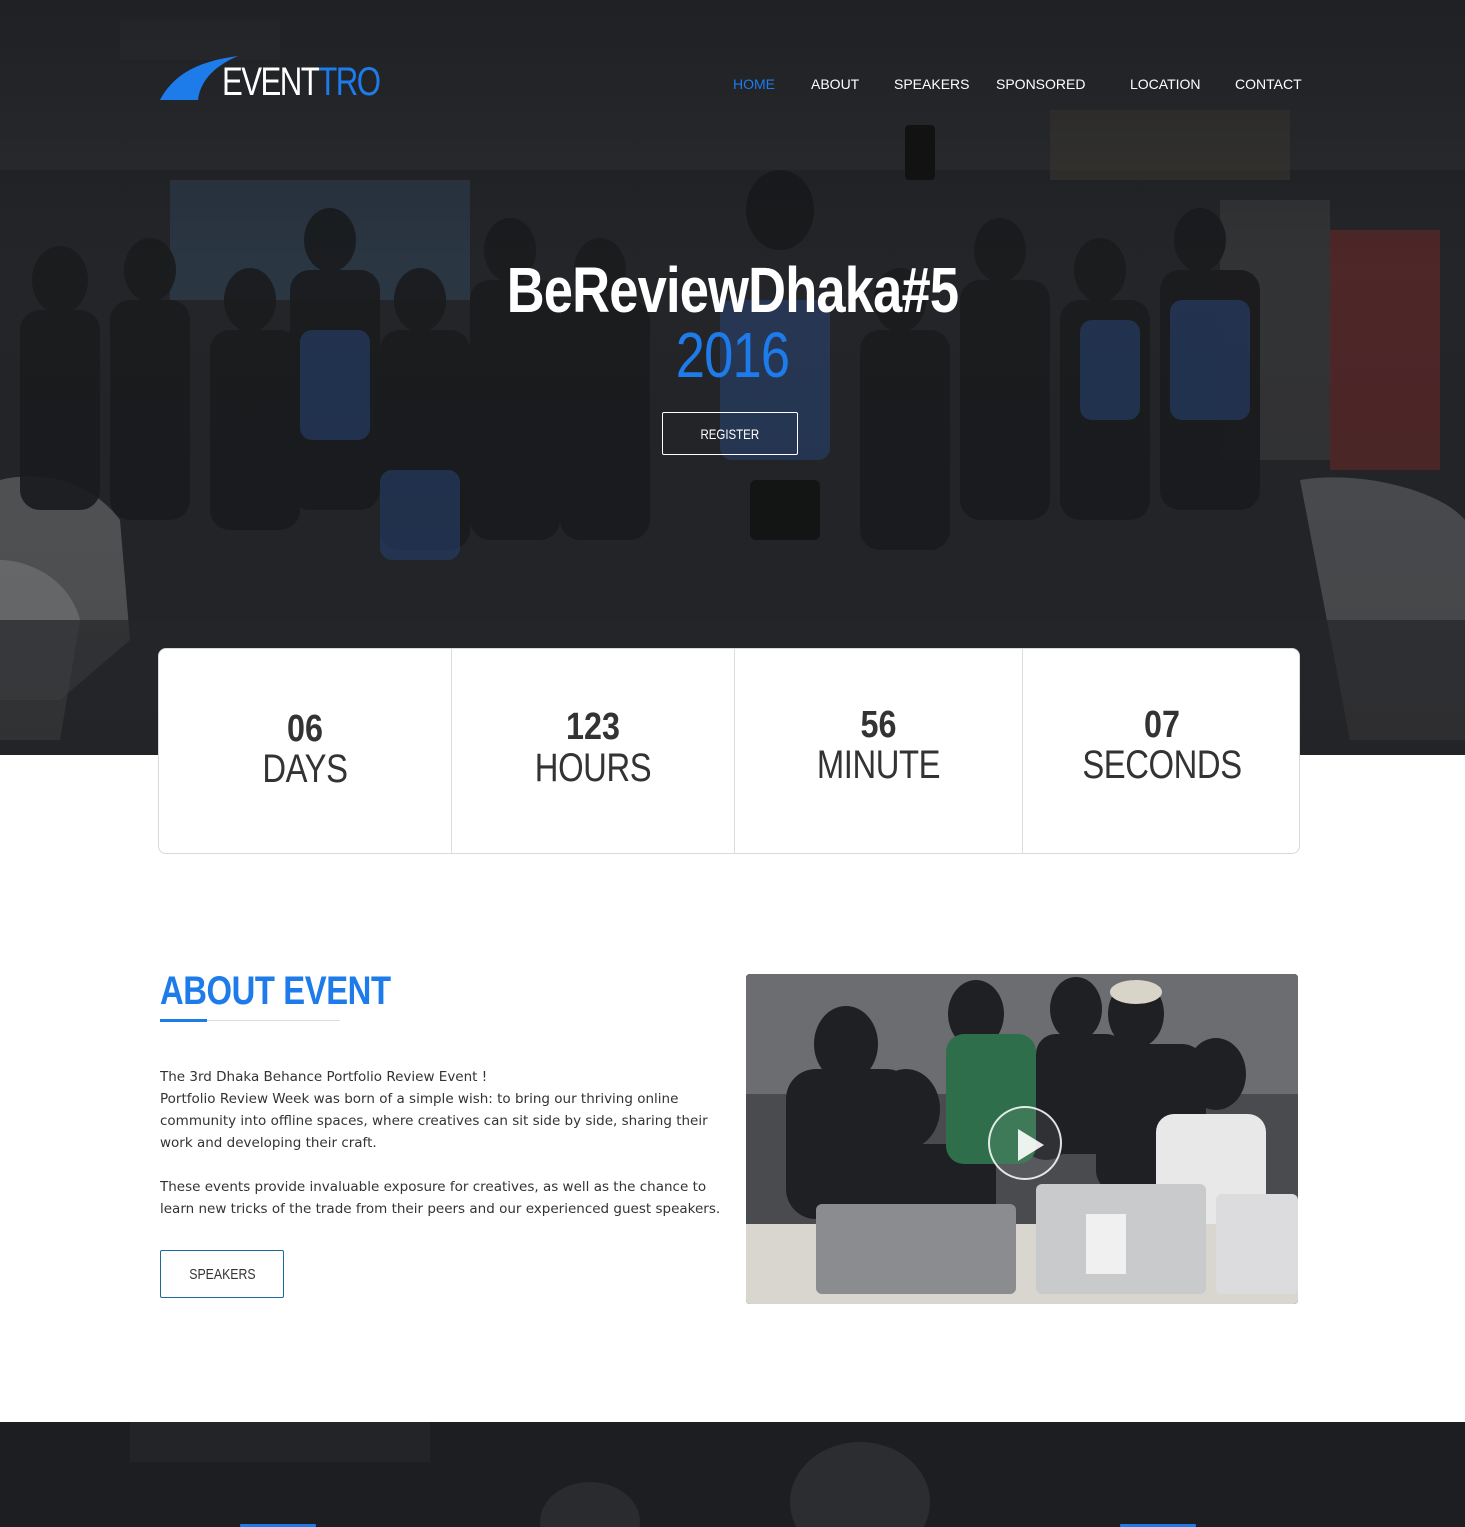 The image size is (1465, 1527). I want to click on speakers-background-photo, so click(732, 1474).